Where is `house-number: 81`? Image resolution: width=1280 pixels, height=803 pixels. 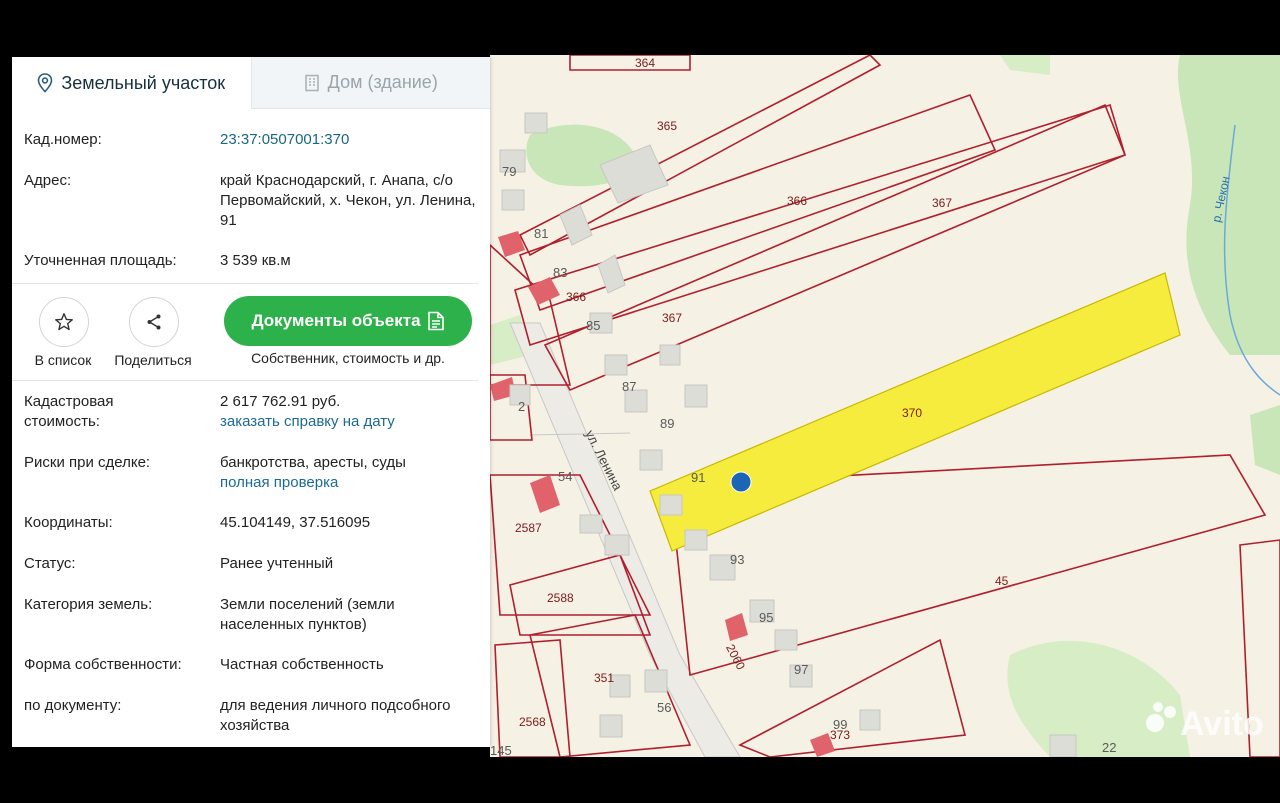 house-number: 81 is located at coordinates (541, 233).